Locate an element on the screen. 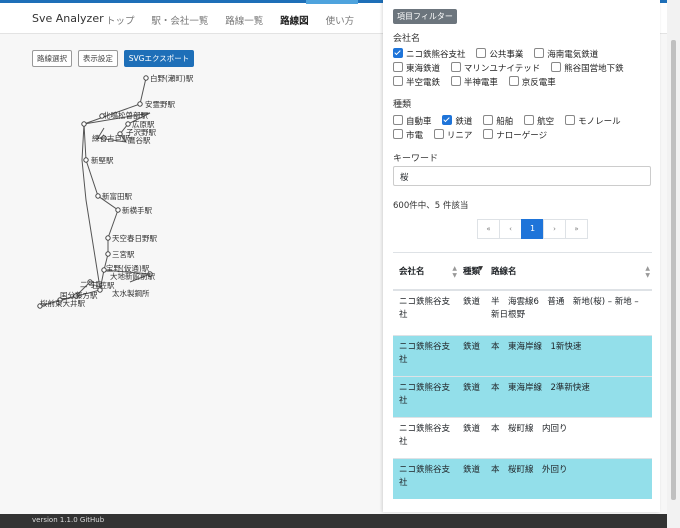  table-row: ニコ鉄熊谷支社 鉄道 本 東海岸線 2準新快速 is located at coordinates (522, 397).